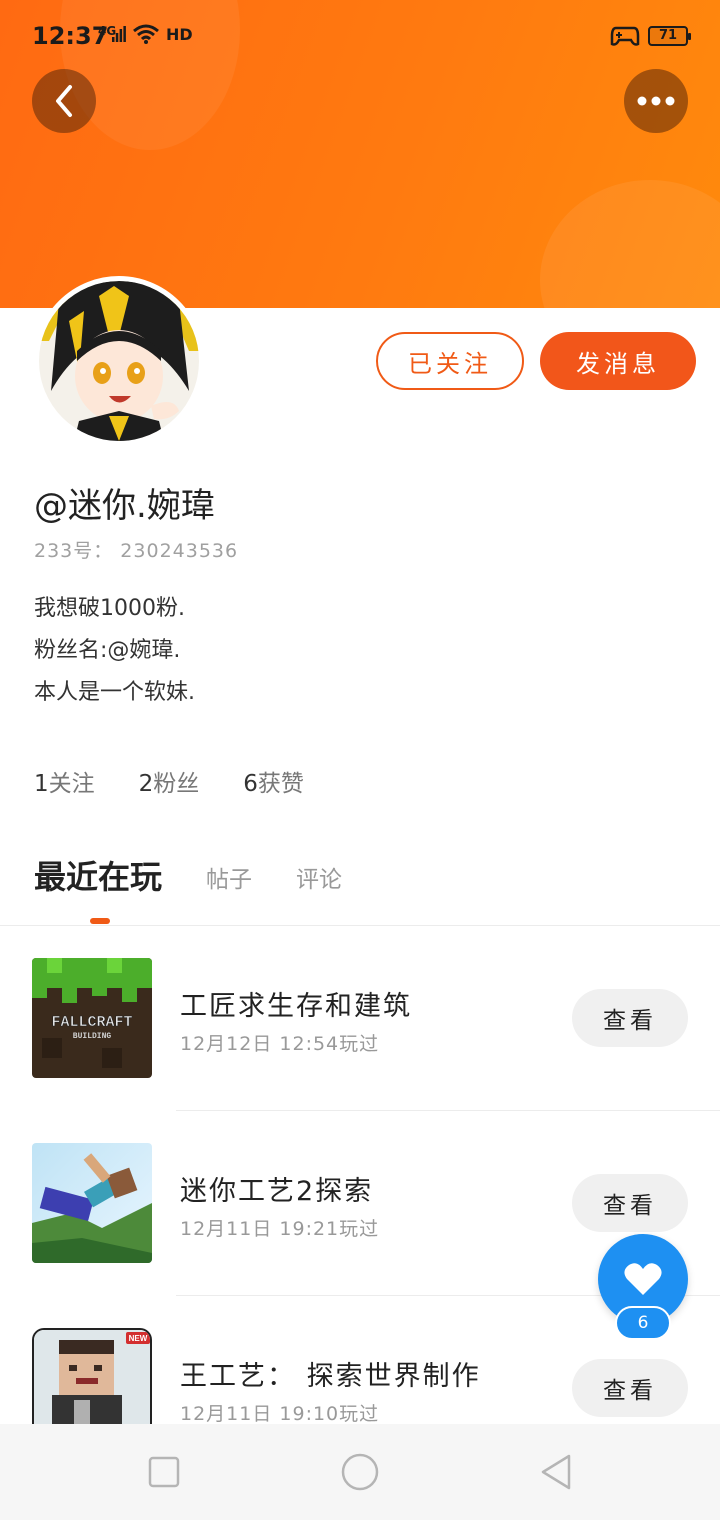 This screenshot has height=1520, width=720. I want to click on more-button, so click(656, 101).